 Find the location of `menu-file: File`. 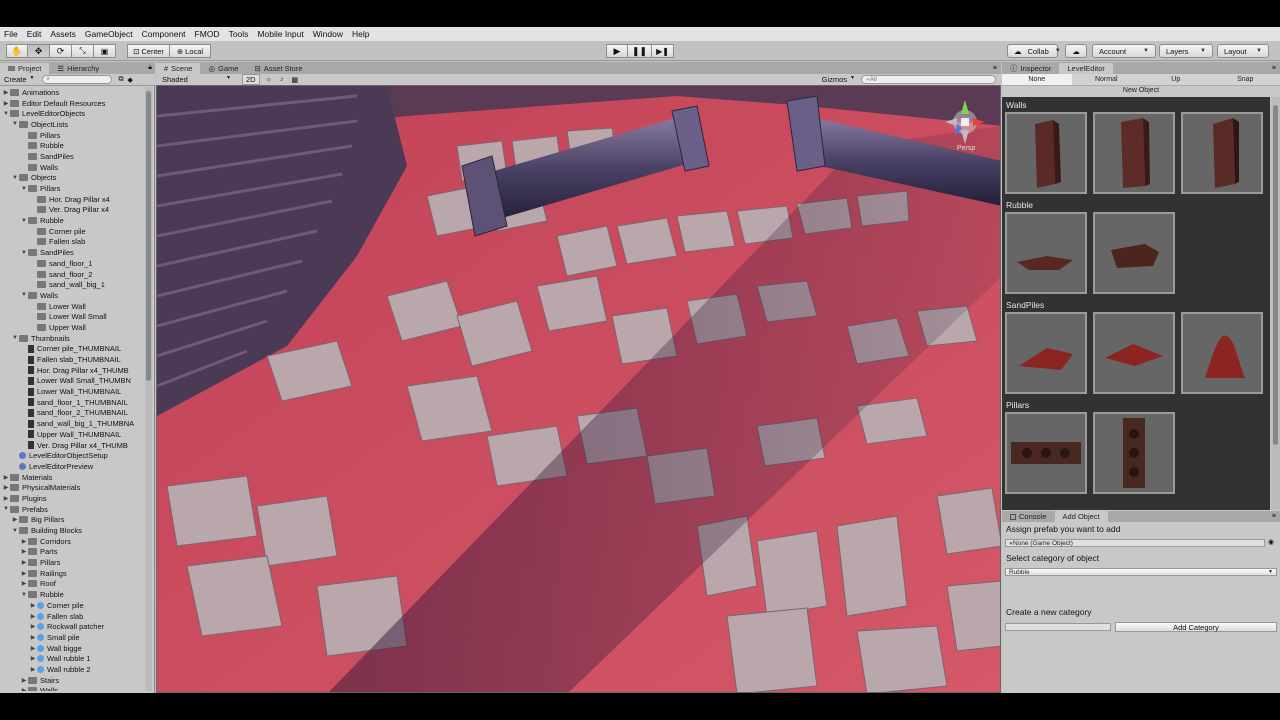

menu-file: File is located at coordinates (11, 34).